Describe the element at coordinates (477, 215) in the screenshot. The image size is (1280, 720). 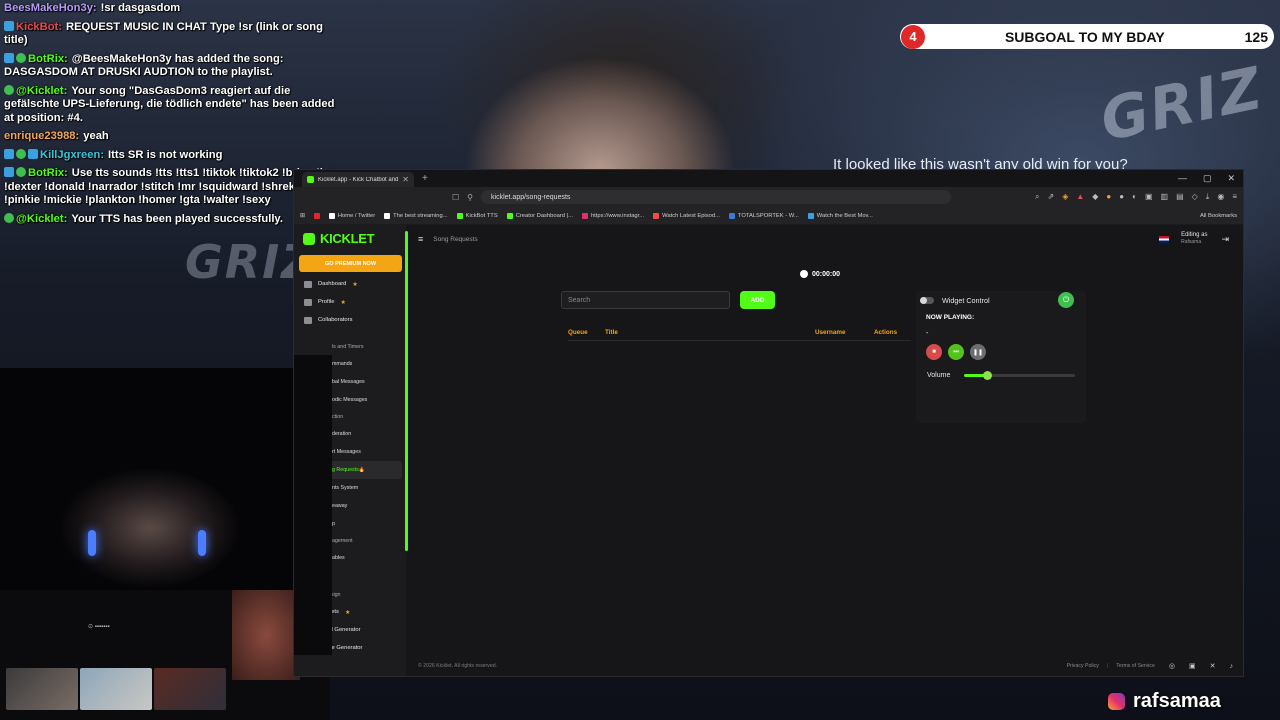
I see `bookmark-item: KickBot TTS` at that location.